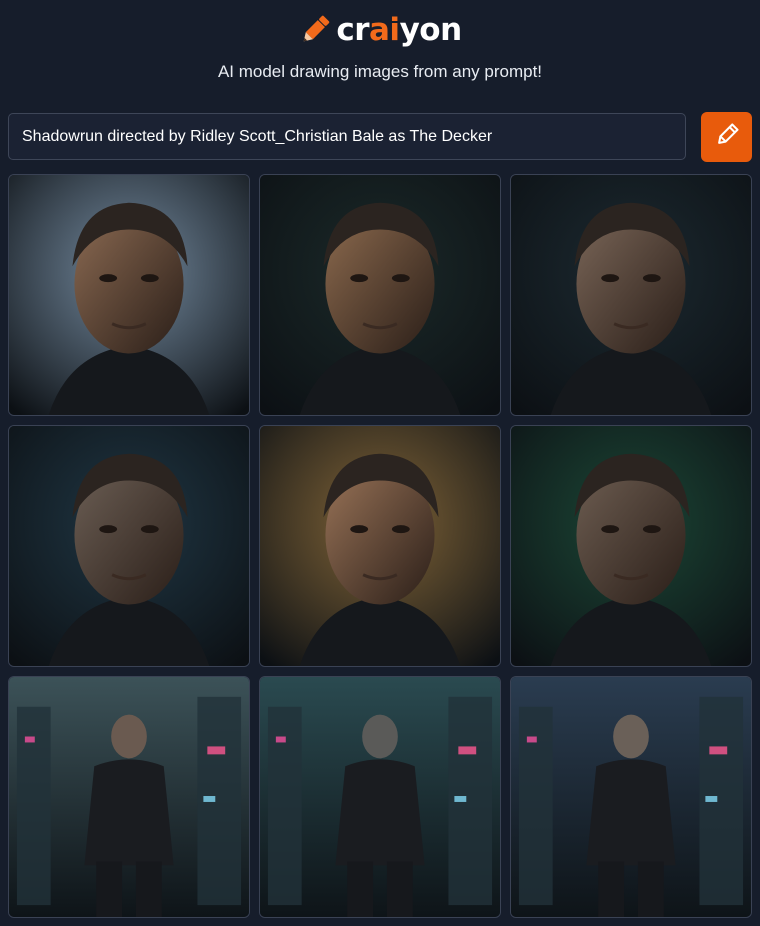 The width and height of the screenshot is (760, 926). I want to click on brand-name: craiyon, so click(399, 29).